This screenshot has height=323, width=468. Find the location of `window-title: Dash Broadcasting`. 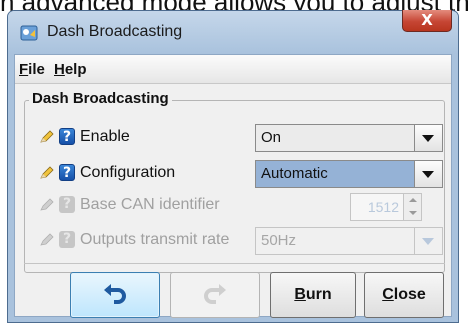

window-title: Dash Broadcasting is located at coordinates (115, 31).